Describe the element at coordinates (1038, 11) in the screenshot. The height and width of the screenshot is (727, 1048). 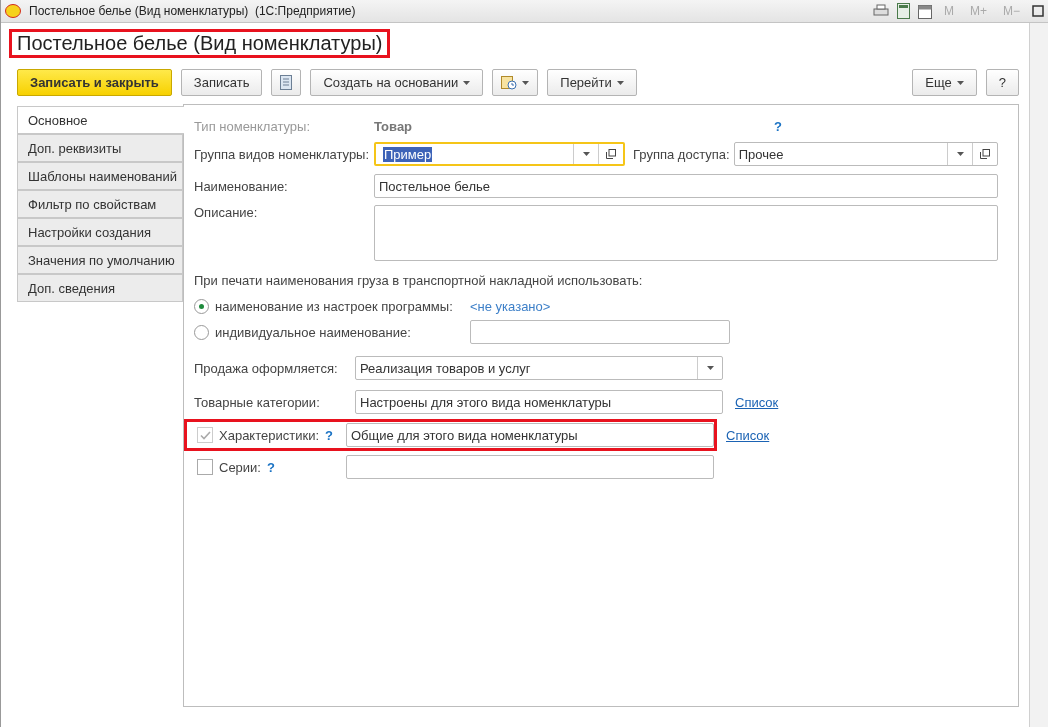
I see `maximize-icon` at that location.